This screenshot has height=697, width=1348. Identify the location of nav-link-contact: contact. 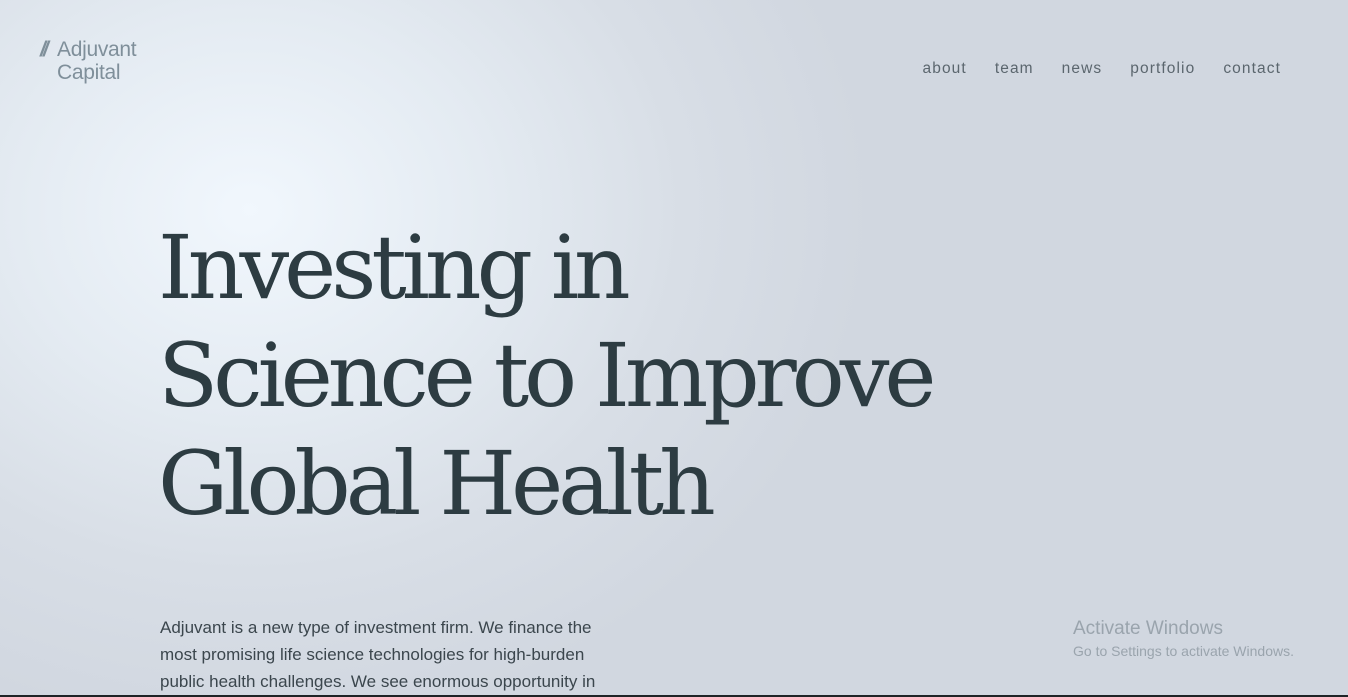
(1252, 69).